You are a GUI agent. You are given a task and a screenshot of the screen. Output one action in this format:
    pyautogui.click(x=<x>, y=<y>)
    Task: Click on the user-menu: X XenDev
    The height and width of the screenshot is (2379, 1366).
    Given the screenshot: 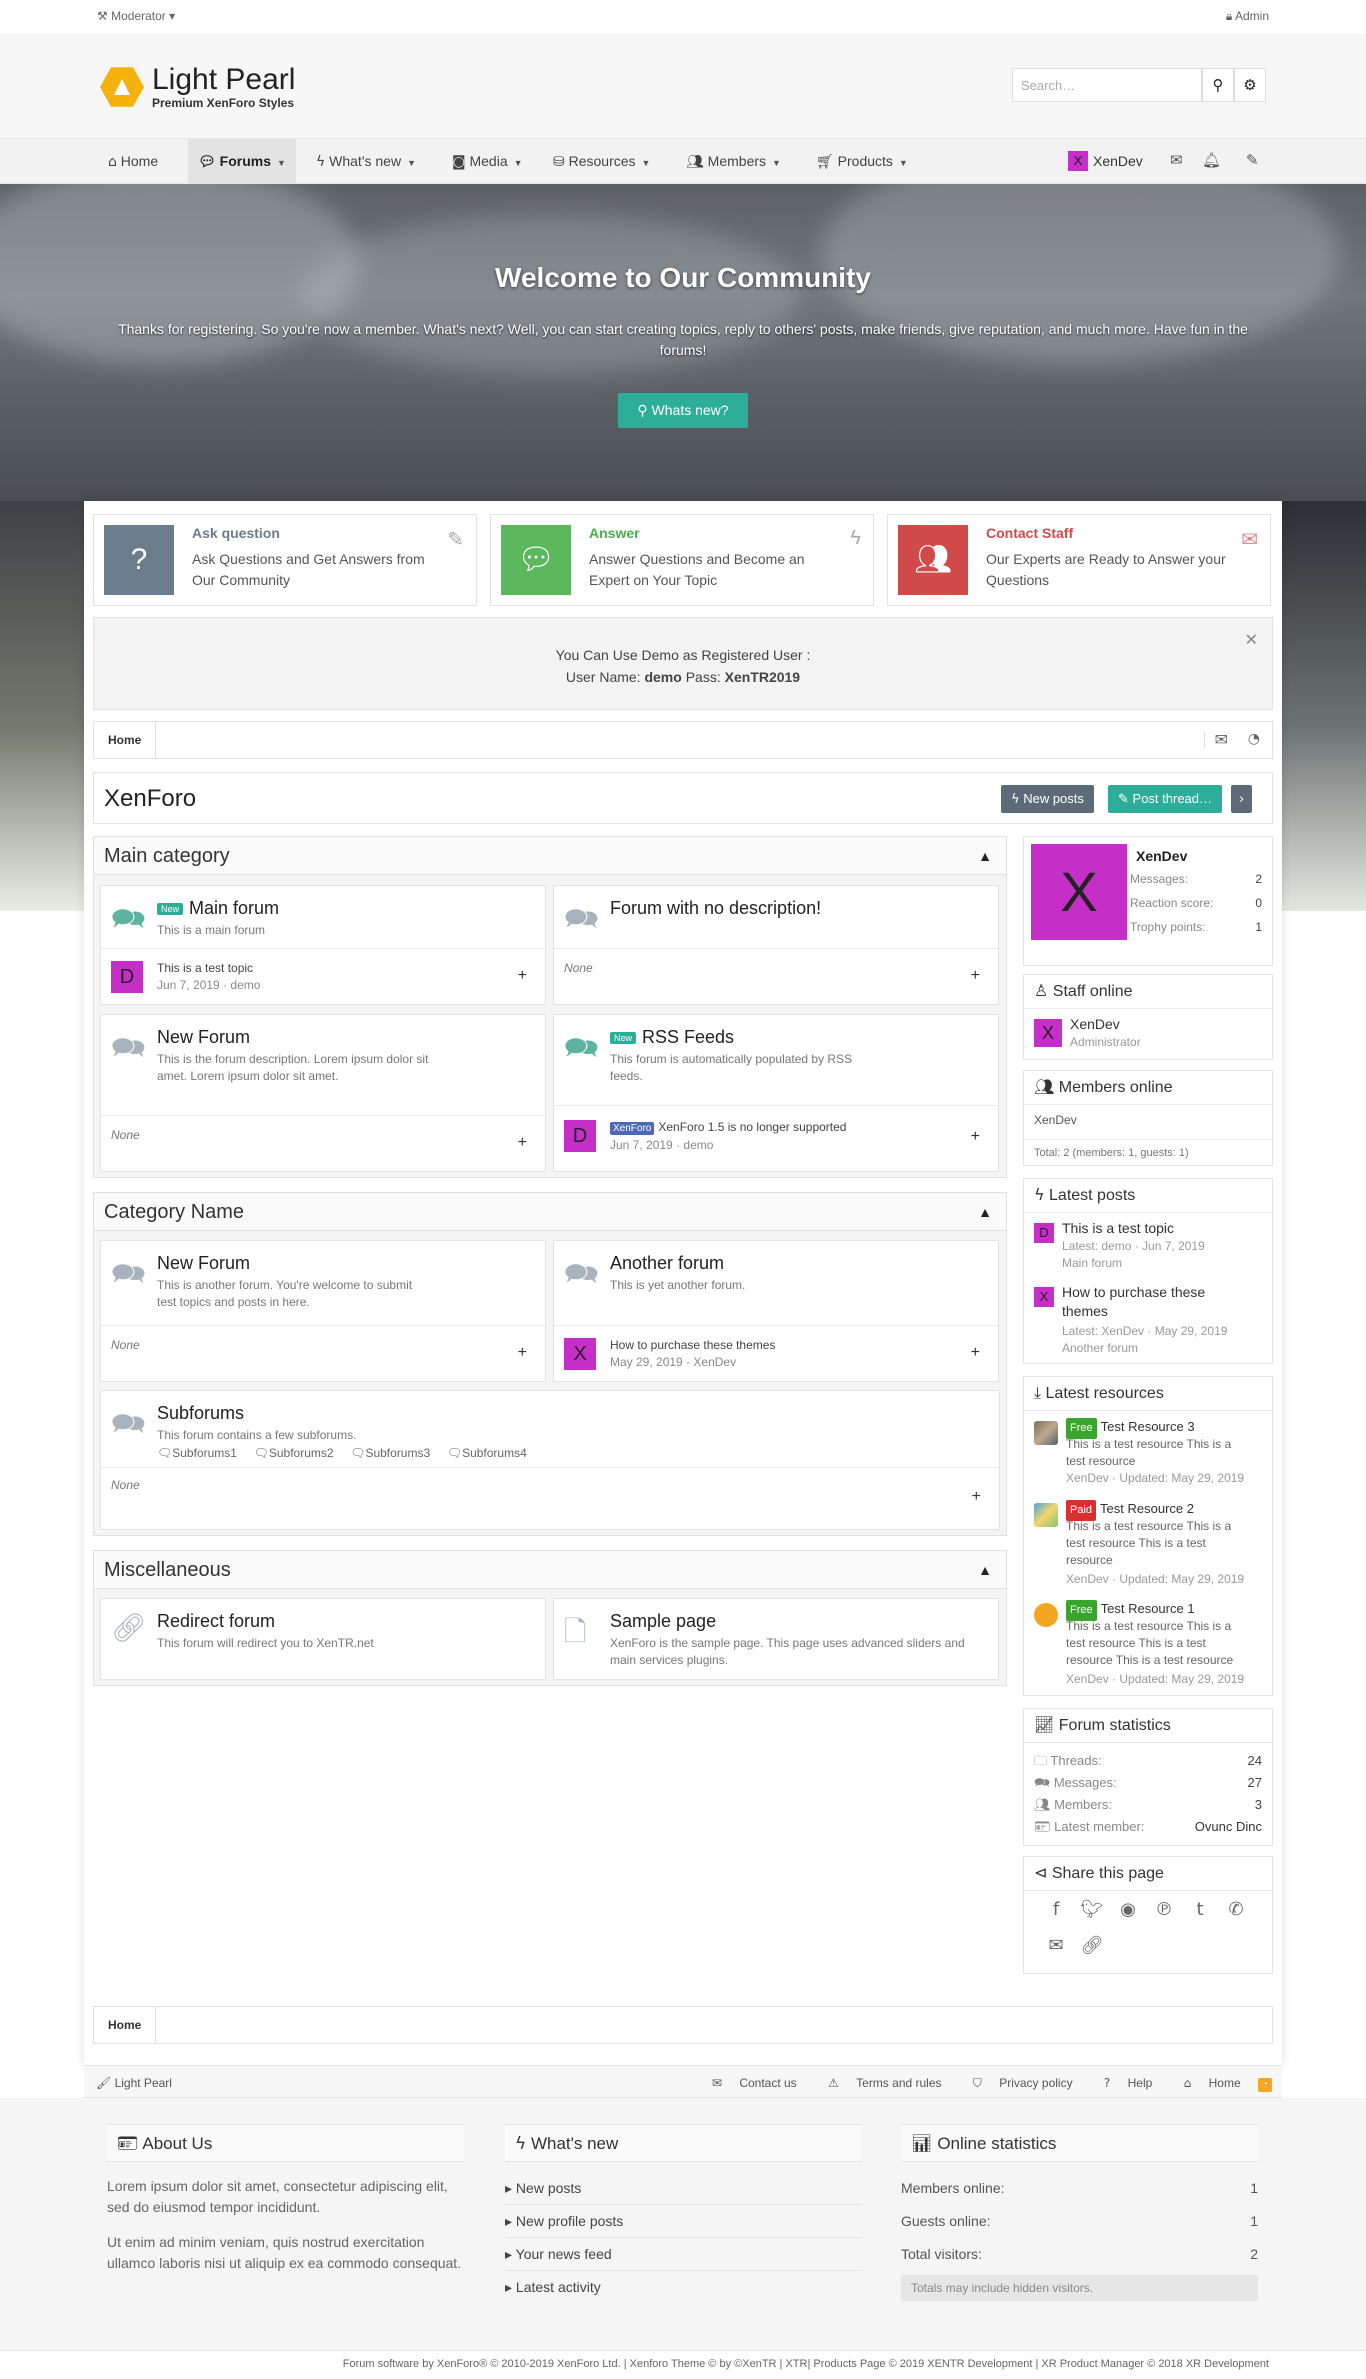 What is the action you would take?
    pyautogui.click(x=1105, y=161)
    